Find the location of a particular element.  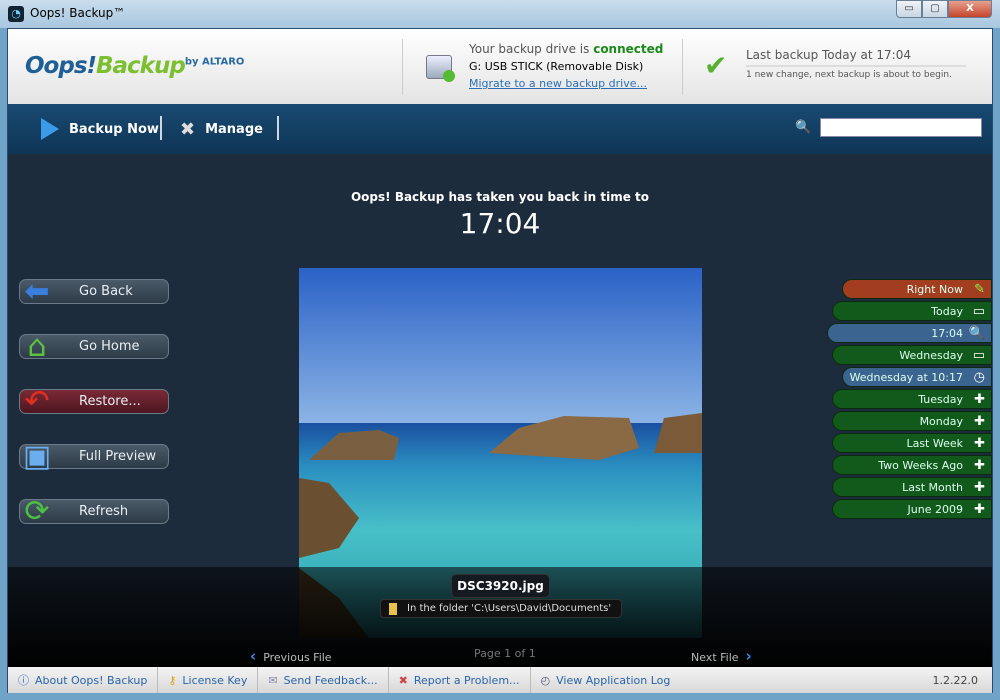

go-home-label: Go Home is located at coordinates (109, 346).